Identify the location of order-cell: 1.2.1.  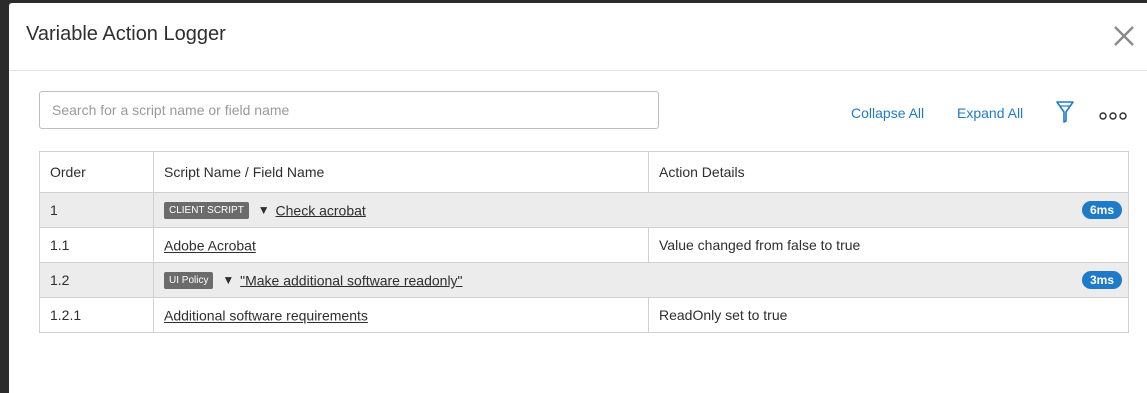
(96, 315).